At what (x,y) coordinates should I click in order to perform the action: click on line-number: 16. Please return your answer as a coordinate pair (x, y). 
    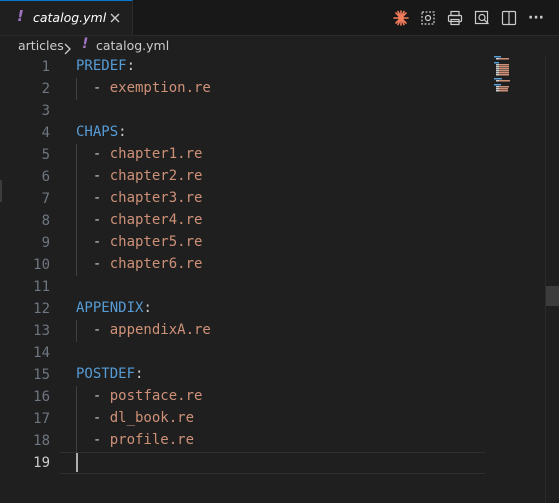
    Looking at the image, I should click on (41, 397).